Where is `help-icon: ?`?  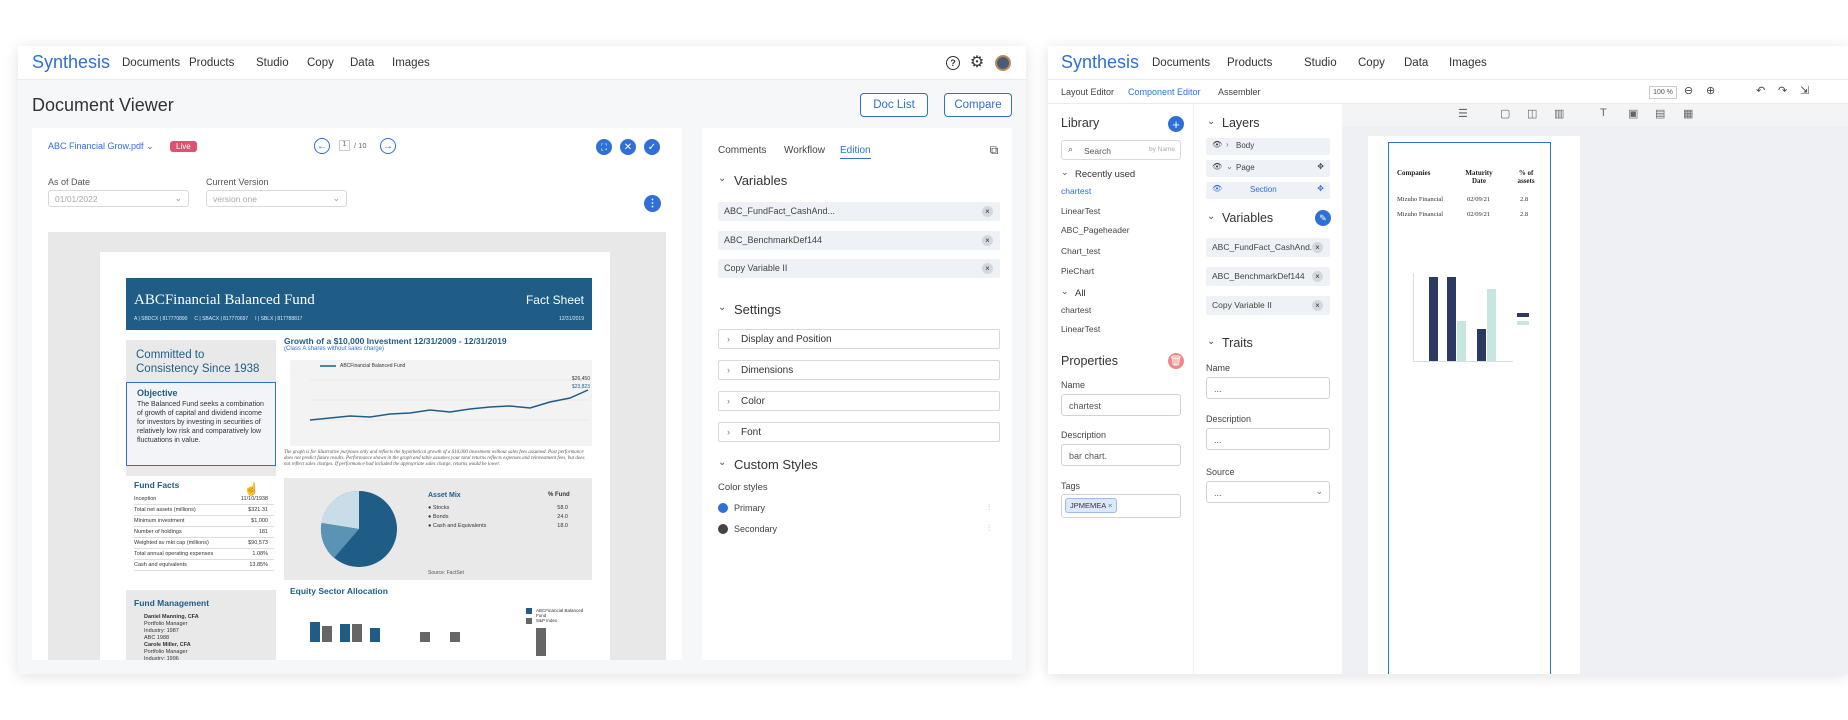 help-icon: ? is located at coordinates (953, 63).